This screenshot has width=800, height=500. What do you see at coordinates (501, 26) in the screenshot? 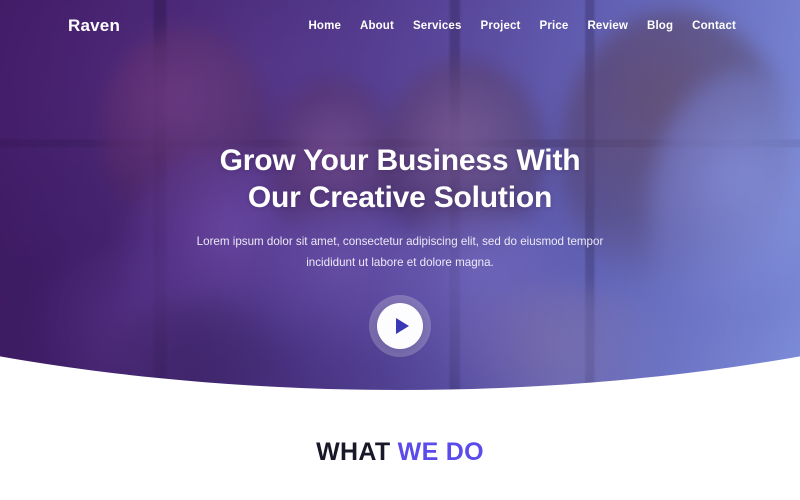
I see `nav-project: Project` at bounding box center [501, 26].